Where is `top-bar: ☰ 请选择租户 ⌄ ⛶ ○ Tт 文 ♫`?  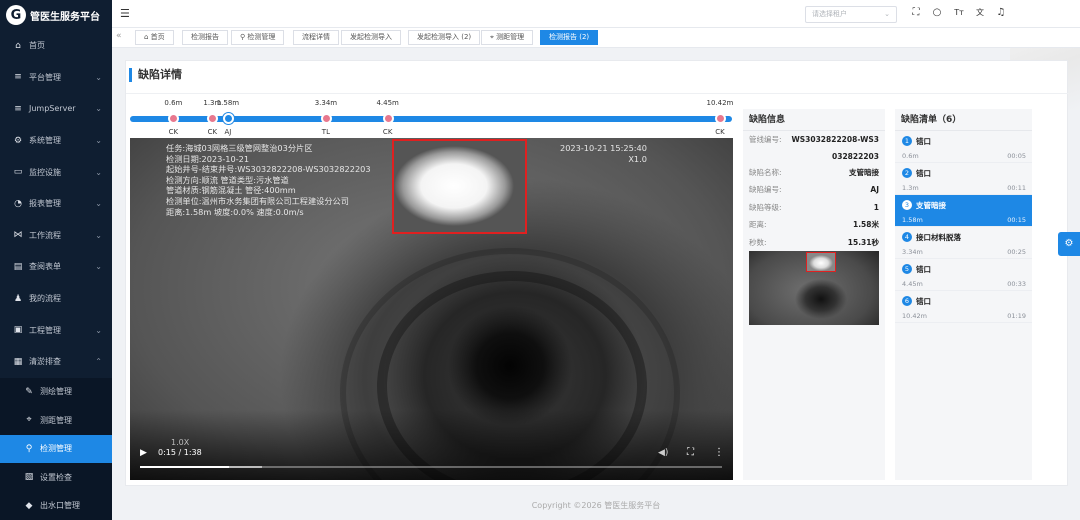
top-bar: ☰ 请选择租户 ⌄ ⛶ ○ Tт 文 ♫ is located at coordinates (596, 14).